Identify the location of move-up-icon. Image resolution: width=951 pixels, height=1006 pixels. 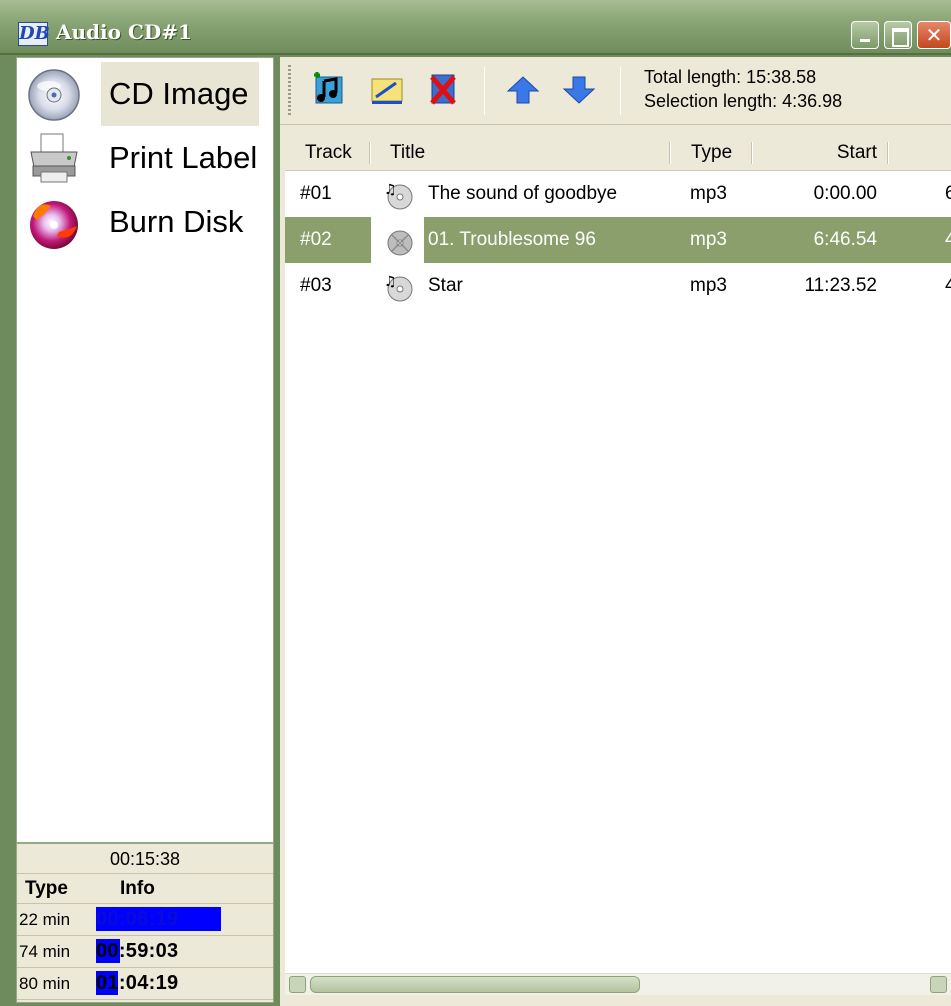
(523, 90).